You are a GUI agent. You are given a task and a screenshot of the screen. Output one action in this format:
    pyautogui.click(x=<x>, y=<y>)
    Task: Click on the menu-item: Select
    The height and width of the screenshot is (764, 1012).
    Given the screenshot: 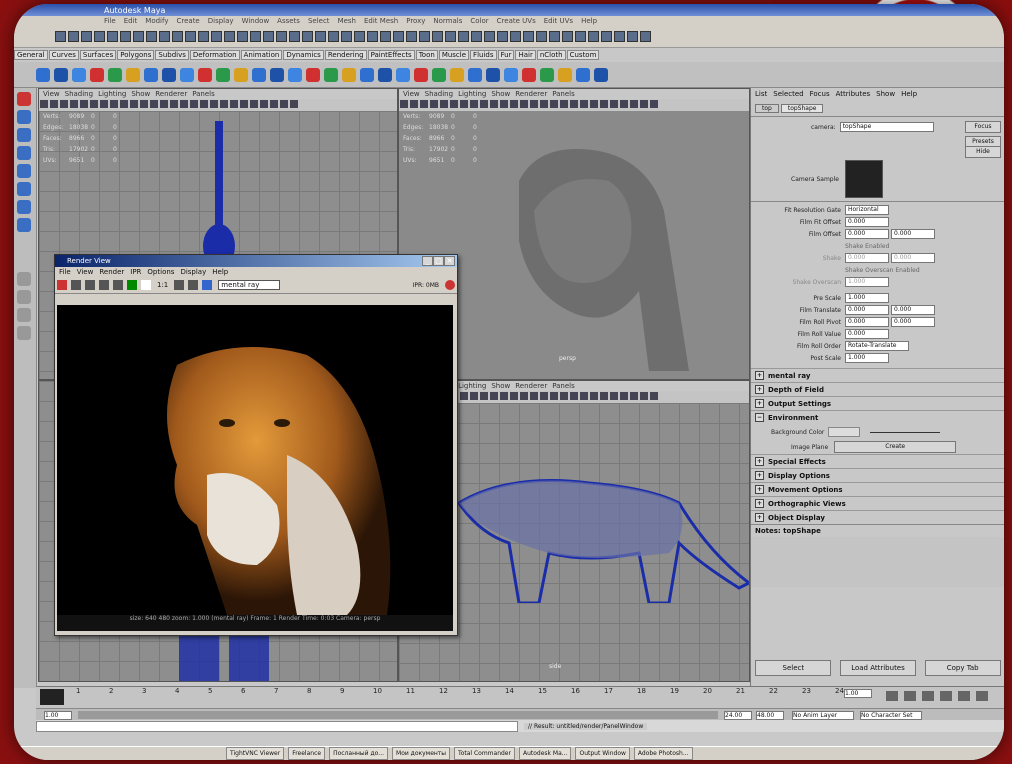 What is the action you would take?
    pyautogui.click(x=319, y=21)
    